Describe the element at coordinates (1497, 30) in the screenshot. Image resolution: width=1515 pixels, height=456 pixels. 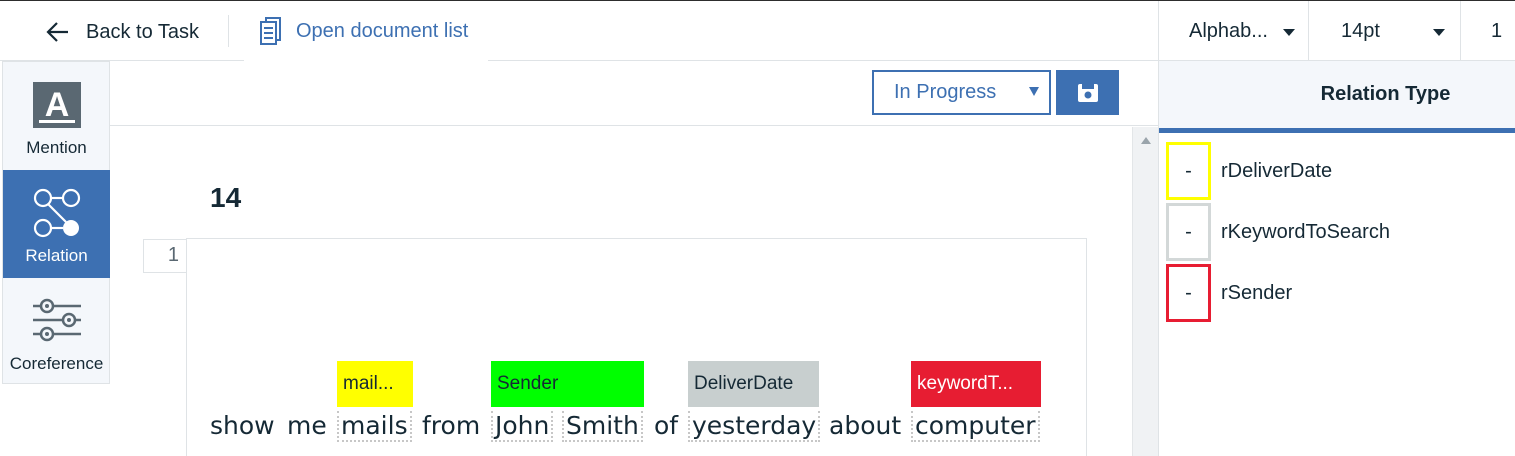
I see `page-value: 1` at that location.